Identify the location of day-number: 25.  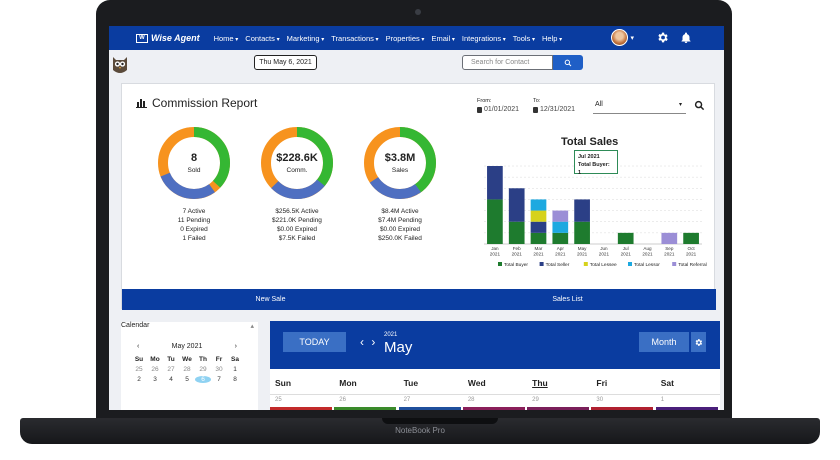
(302, 400).